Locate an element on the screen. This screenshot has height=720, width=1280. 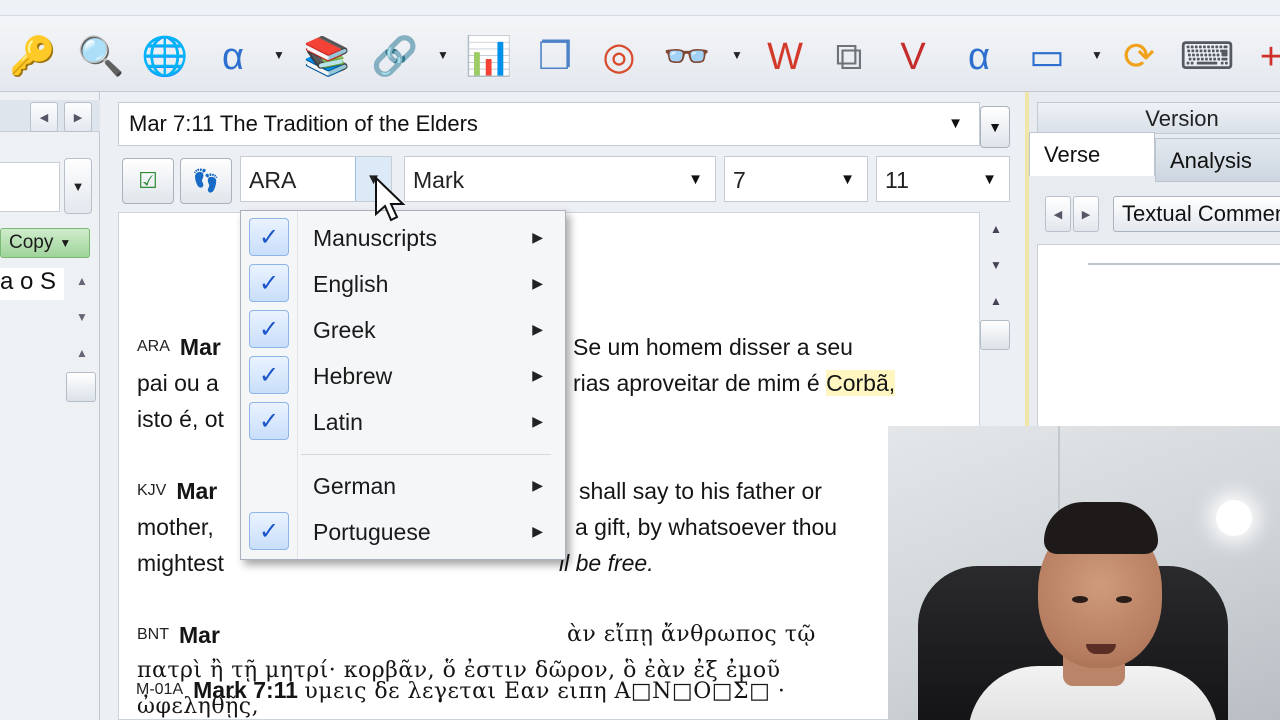
menu-item-label: German is located at coordinates (355, 486).